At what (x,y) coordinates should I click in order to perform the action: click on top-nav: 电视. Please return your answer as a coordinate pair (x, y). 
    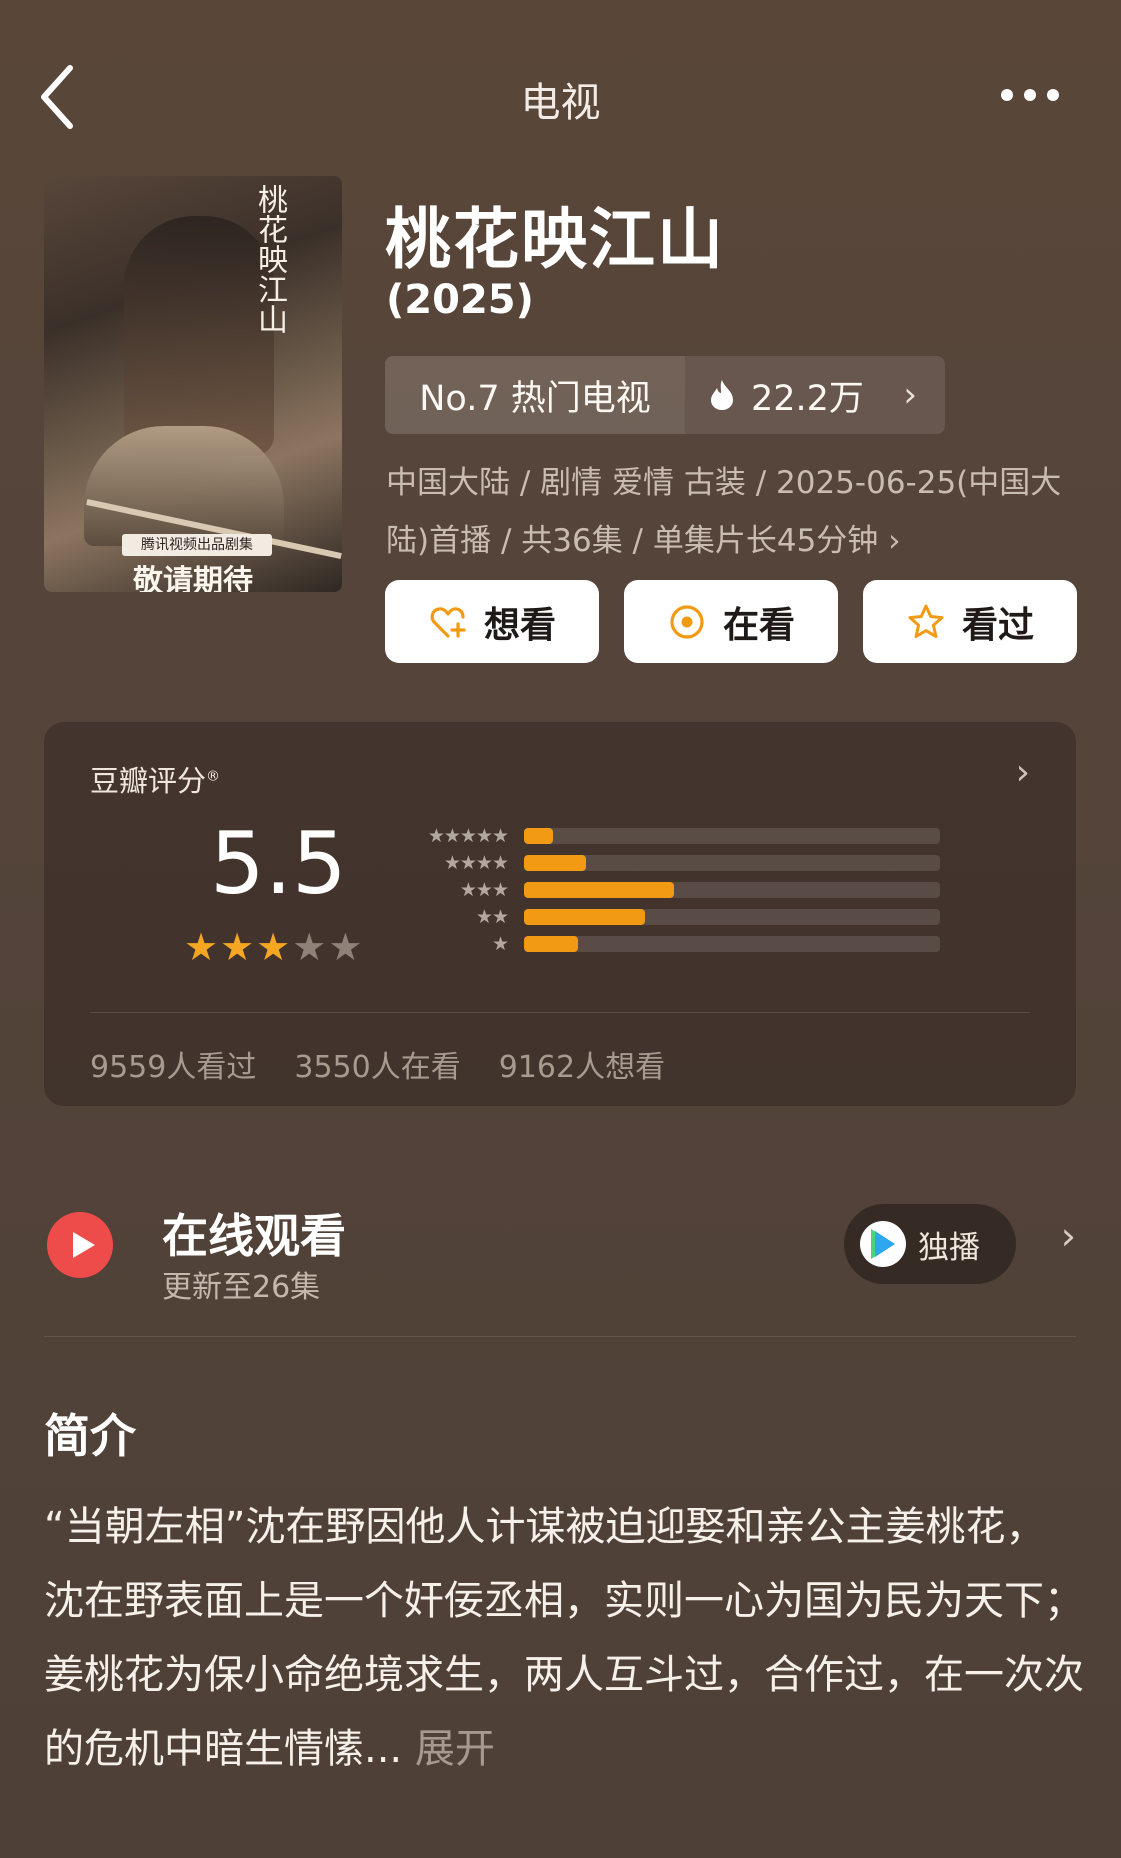
    Looking at the image, I should click on (560, 95).